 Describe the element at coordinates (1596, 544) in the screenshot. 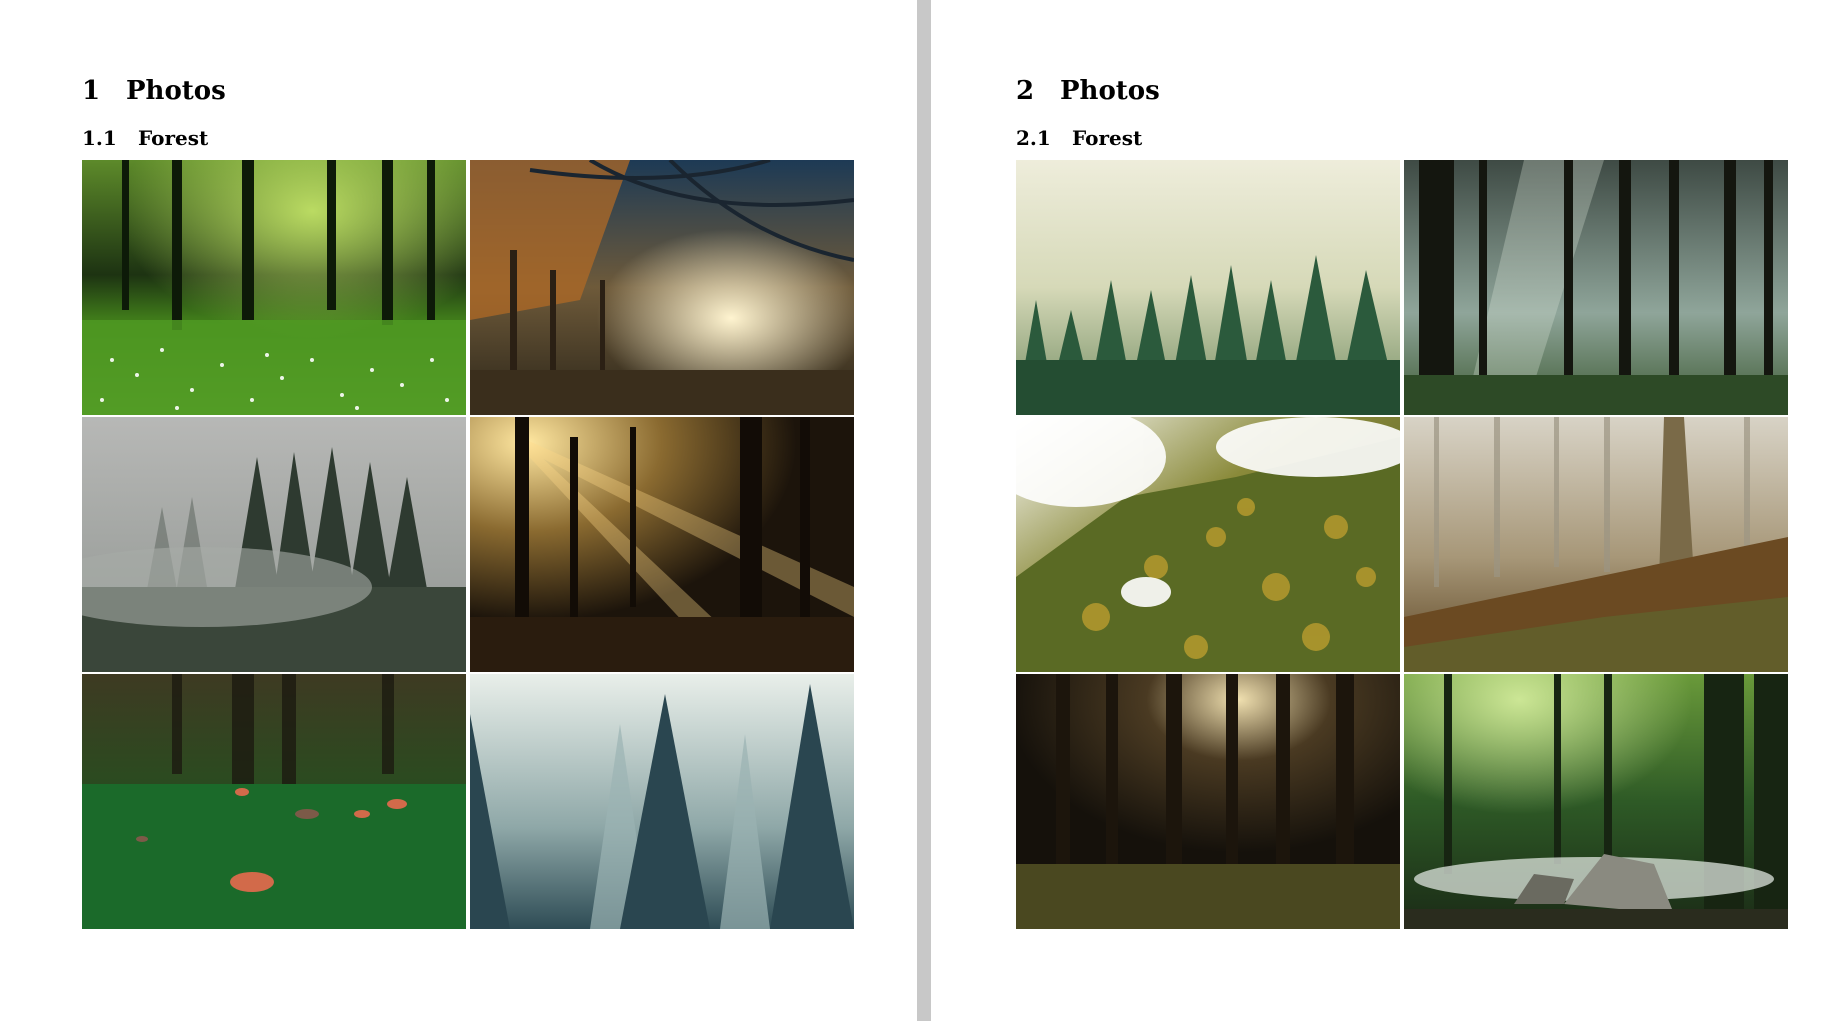

I see `forest-photo-misty-woodland` at that location.